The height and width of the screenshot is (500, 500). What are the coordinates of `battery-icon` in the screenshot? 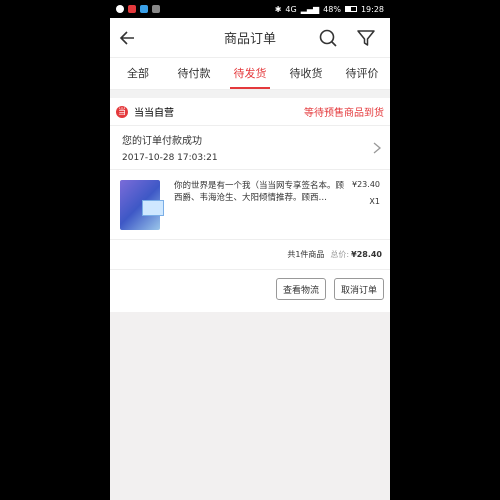 It's located at (350, 9).